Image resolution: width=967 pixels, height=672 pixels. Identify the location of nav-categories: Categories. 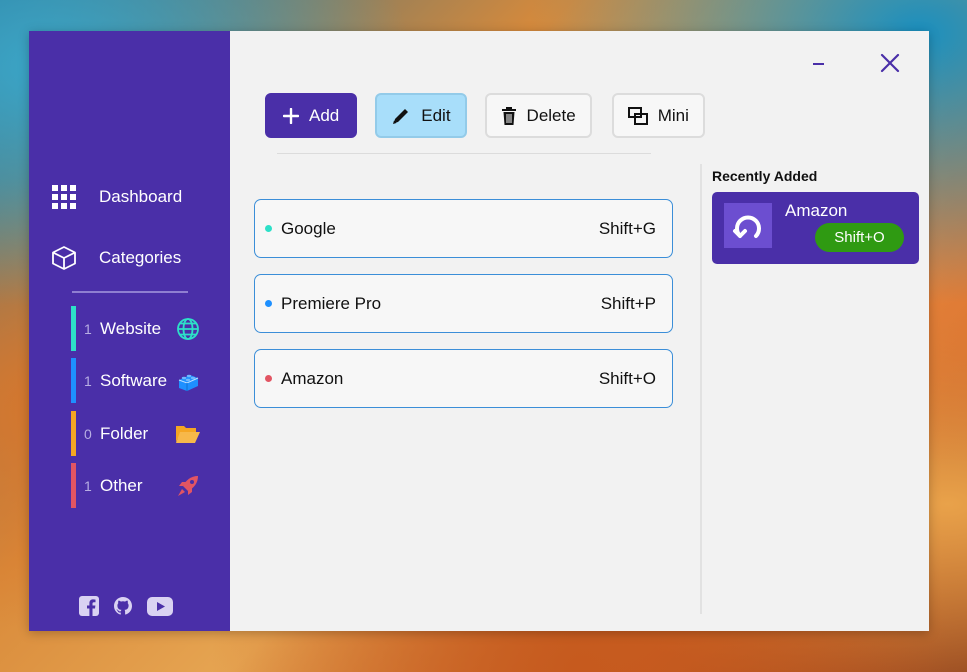
(116, 258).